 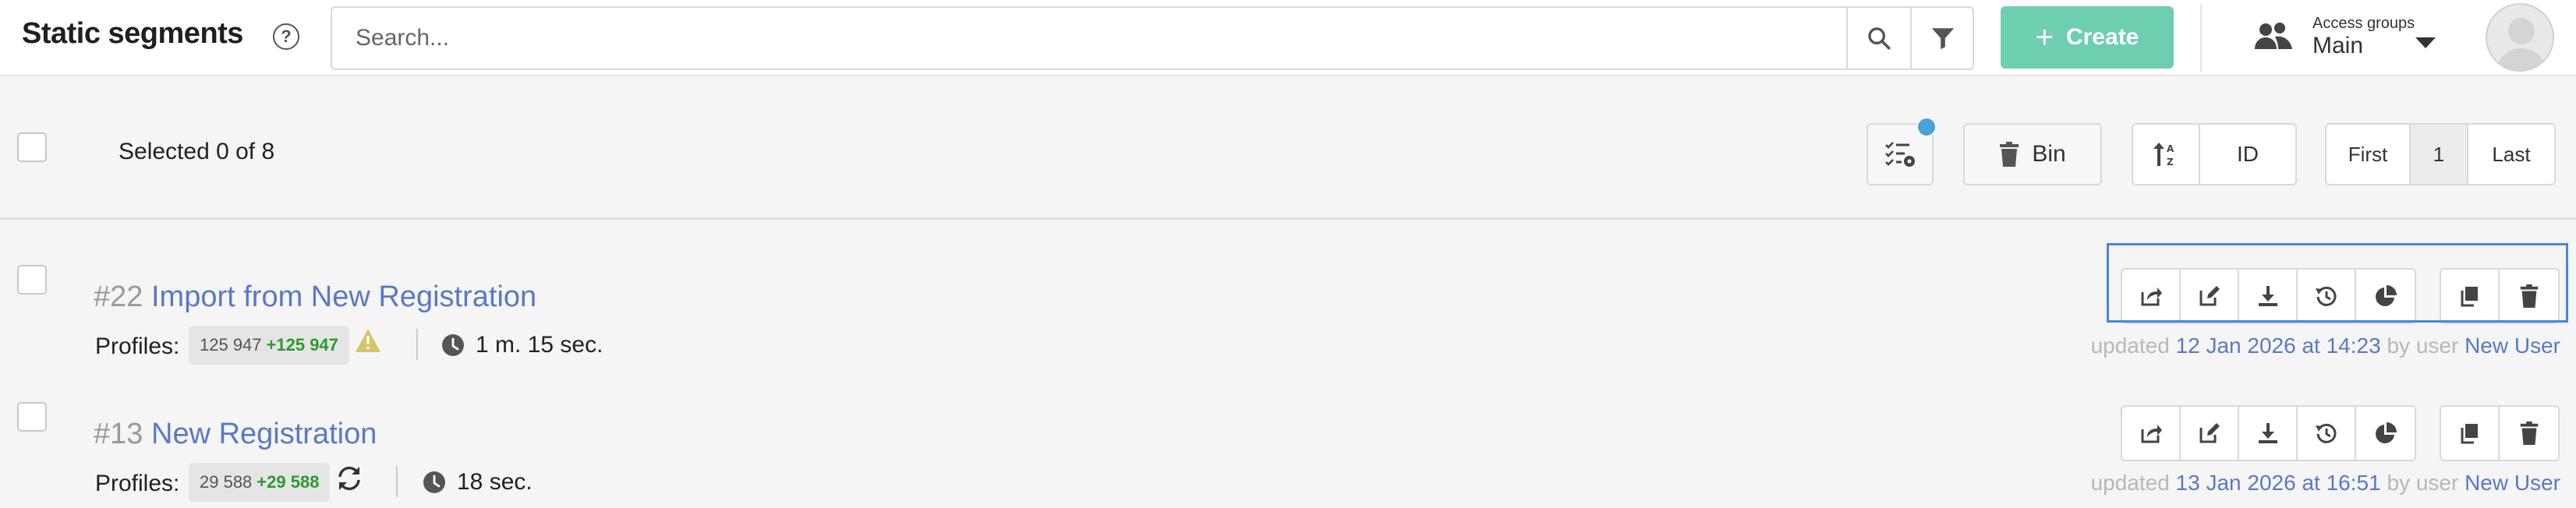 I want to click on share-button, so click(x=2151, y=434).